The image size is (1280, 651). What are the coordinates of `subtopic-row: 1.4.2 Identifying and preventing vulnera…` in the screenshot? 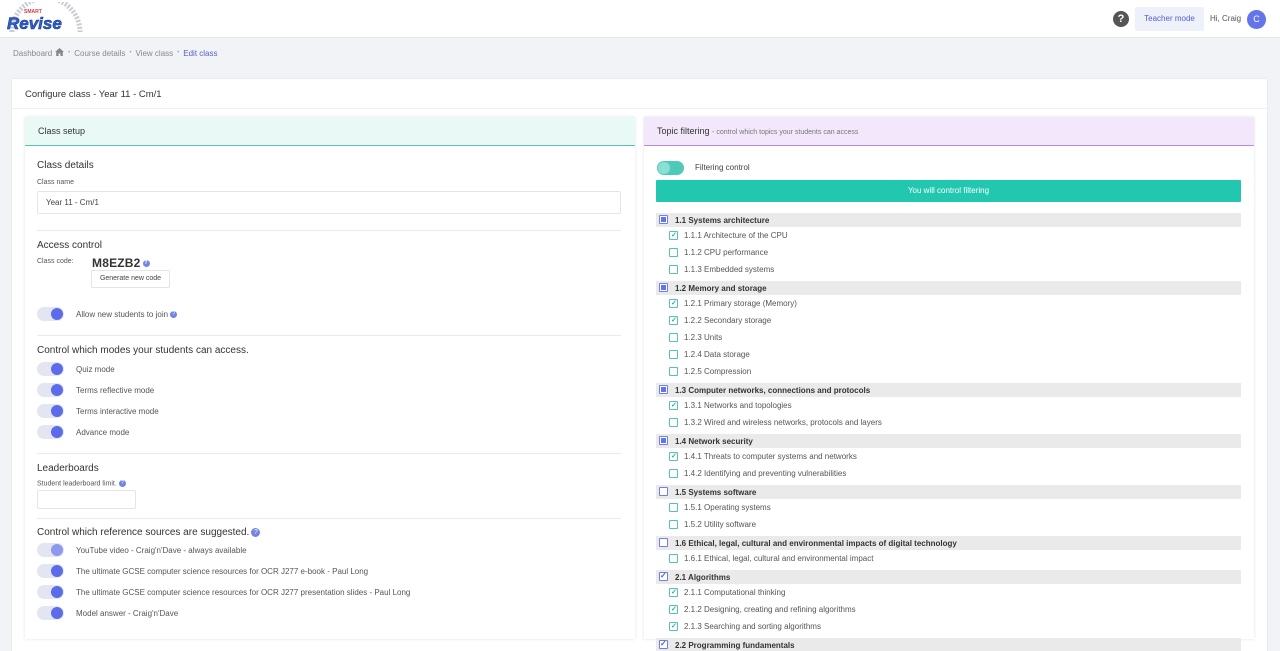 It's located at (948, 473).